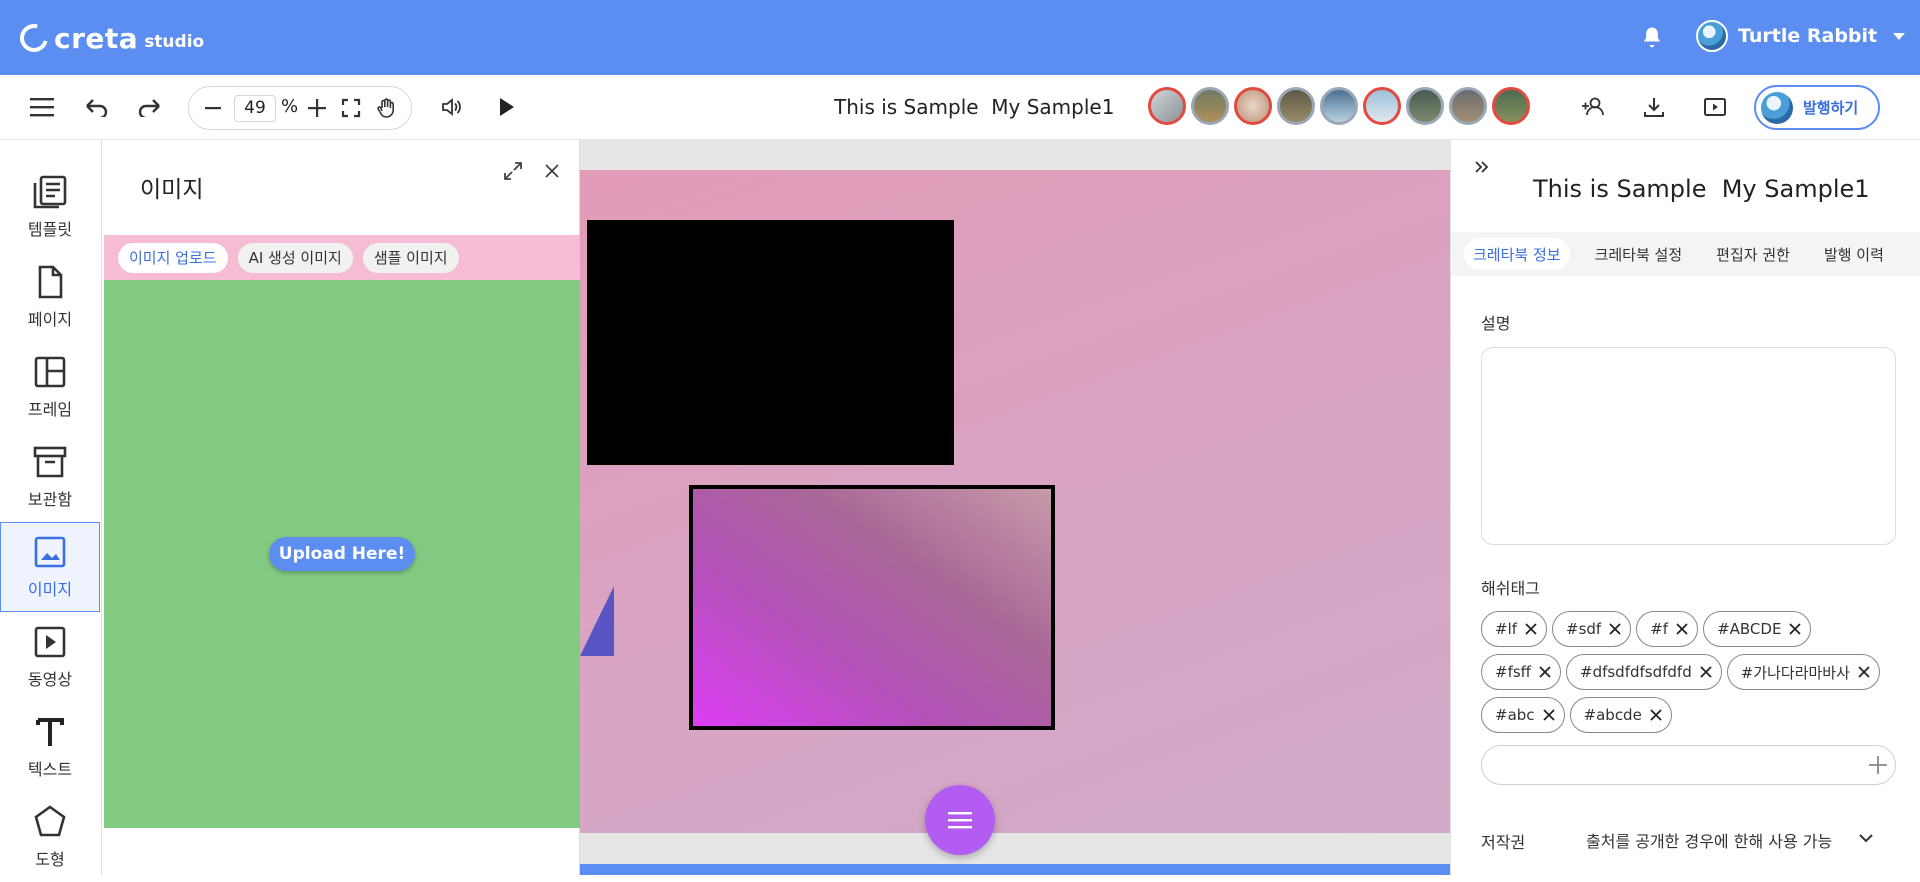 The width and height of the screenshot is (1920, 882). Describe the element at coordinates (1592, 629) in the screenshot. I see `hashtag-chip: #sdf` at that location.